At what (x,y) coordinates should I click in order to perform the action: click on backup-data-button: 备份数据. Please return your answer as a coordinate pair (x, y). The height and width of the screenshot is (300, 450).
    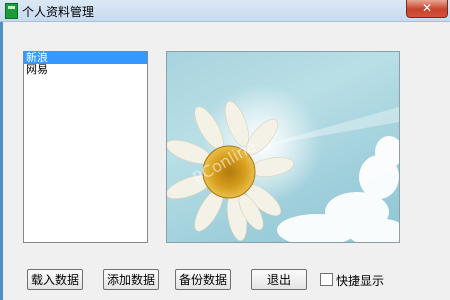
    Looking at the image, I should click on (203, 279).